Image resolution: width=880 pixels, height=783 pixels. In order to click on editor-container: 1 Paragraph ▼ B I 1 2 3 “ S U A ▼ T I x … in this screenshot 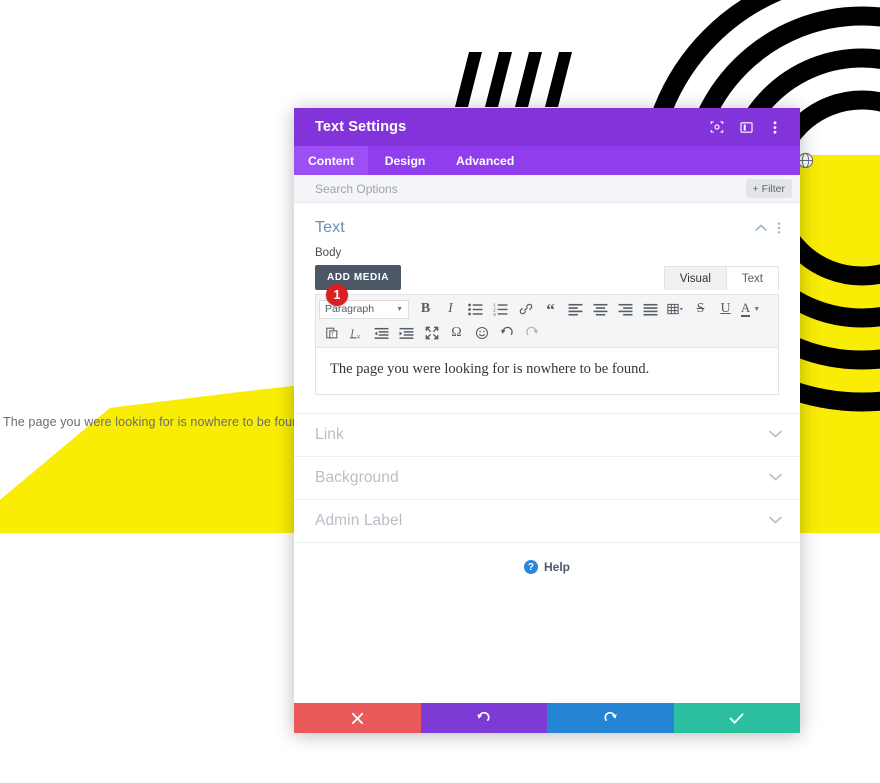, I will do `click(547, 339)`.